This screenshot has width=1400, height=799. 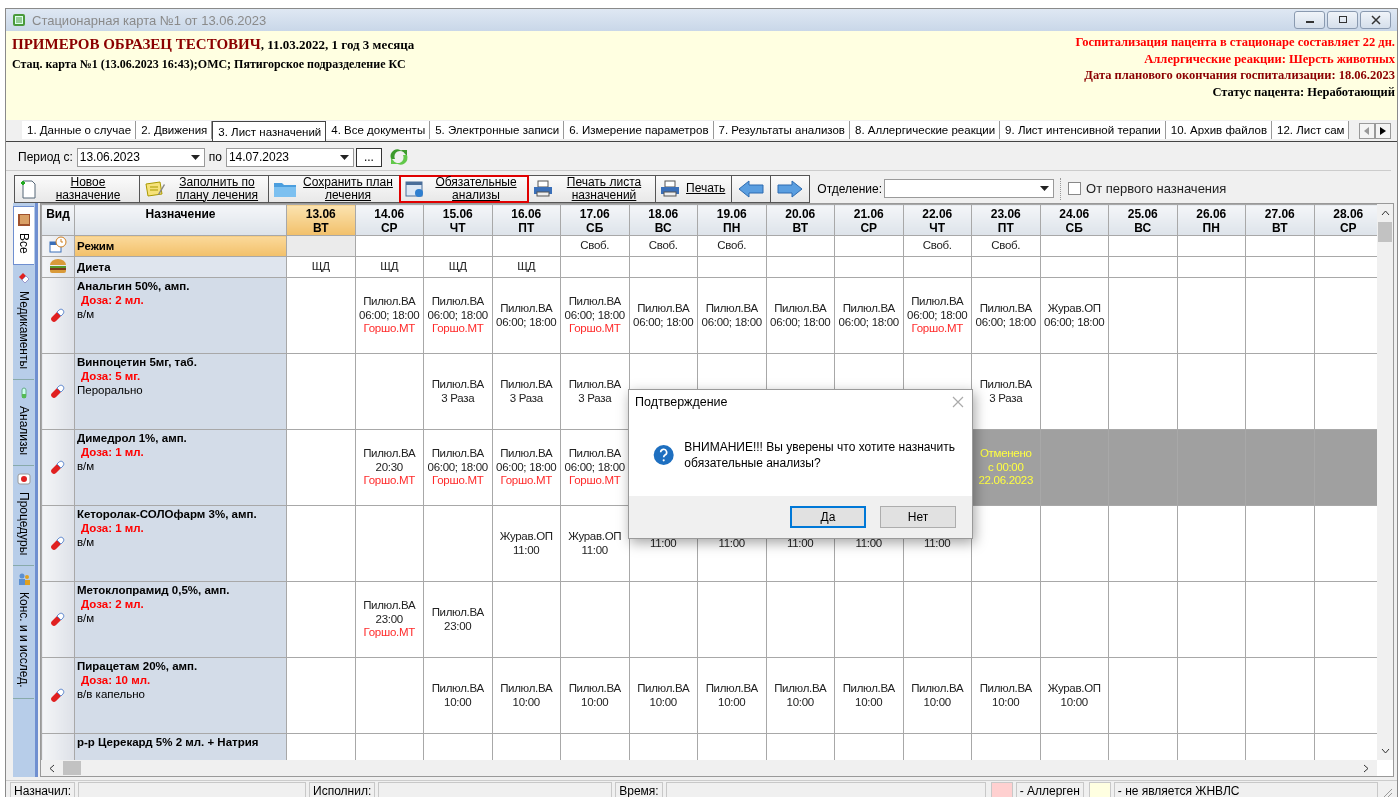 I want to click on tab: 8. Аллергические реакции, so click(x=925, y=130).